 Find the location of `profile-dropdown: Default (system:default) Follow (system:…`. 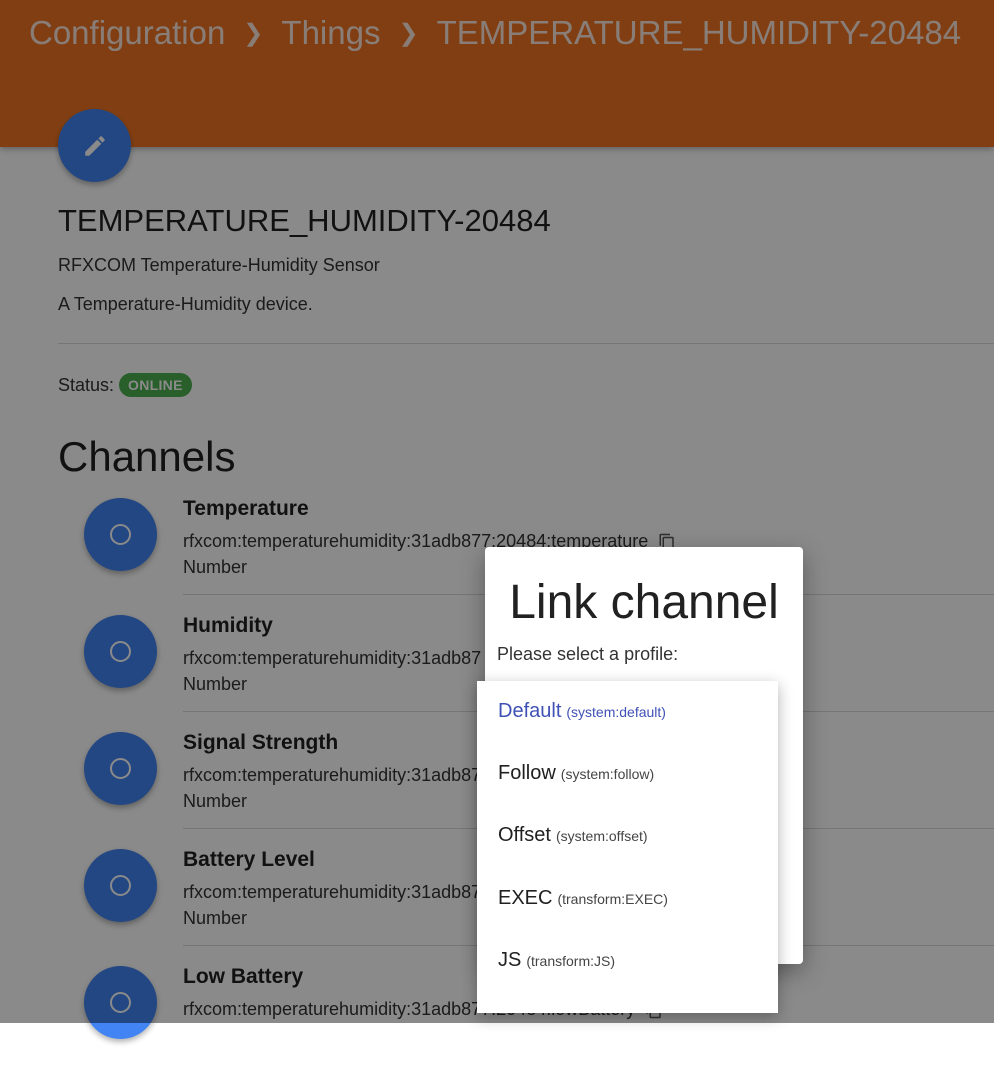

profile-dropdown: Default (system:default) Follow (system:… is located at coordinates (627, 847).